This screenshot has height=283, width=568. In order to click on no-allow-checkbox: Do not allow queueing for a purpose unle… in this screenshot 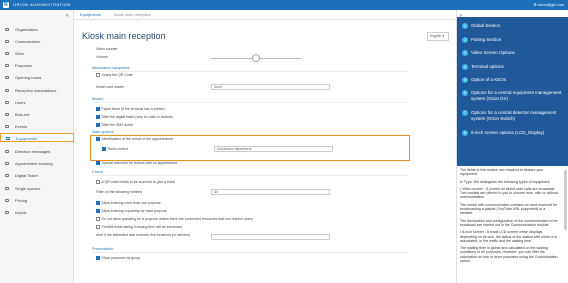, I will do `click(174, 219)`.